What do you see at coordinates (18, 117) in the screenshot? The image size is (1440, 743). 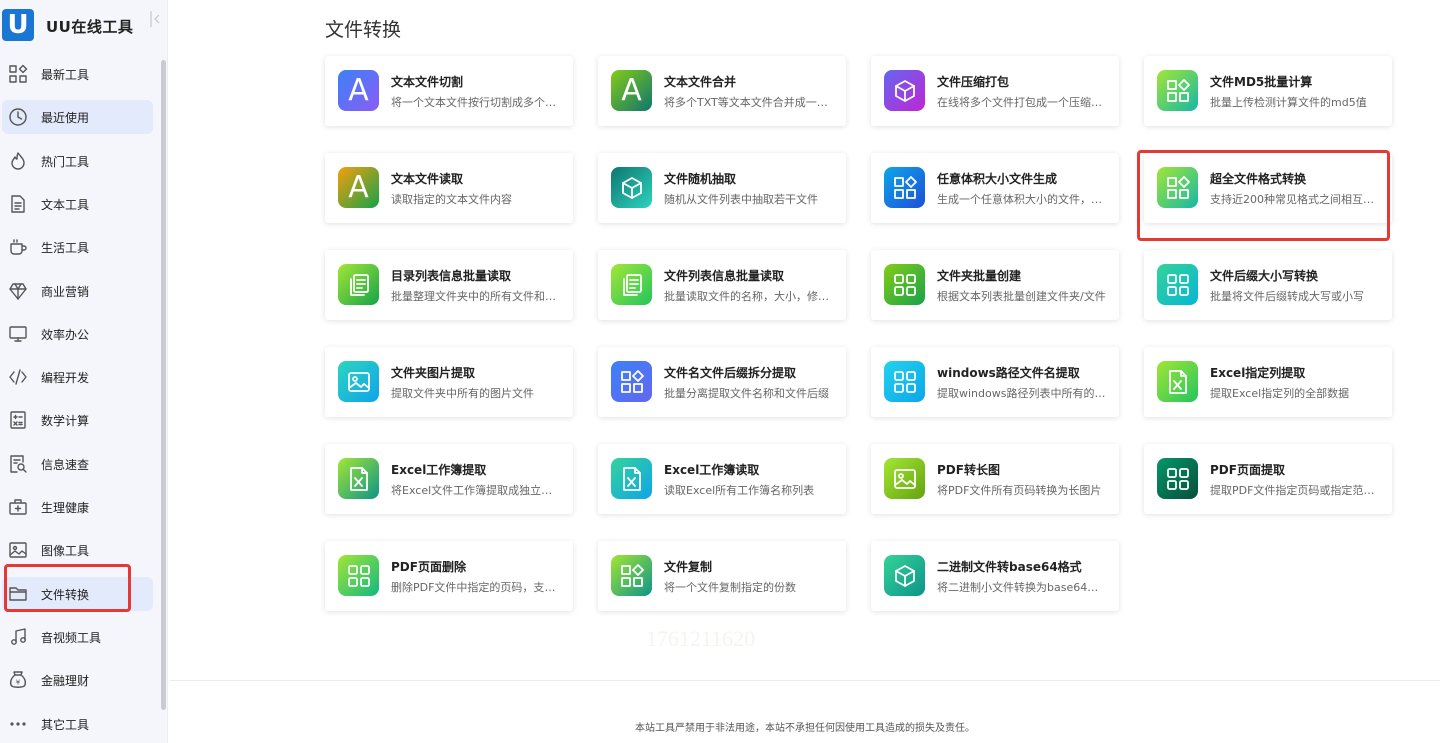 I see `clock-icon` at bounding box center [18, 117].